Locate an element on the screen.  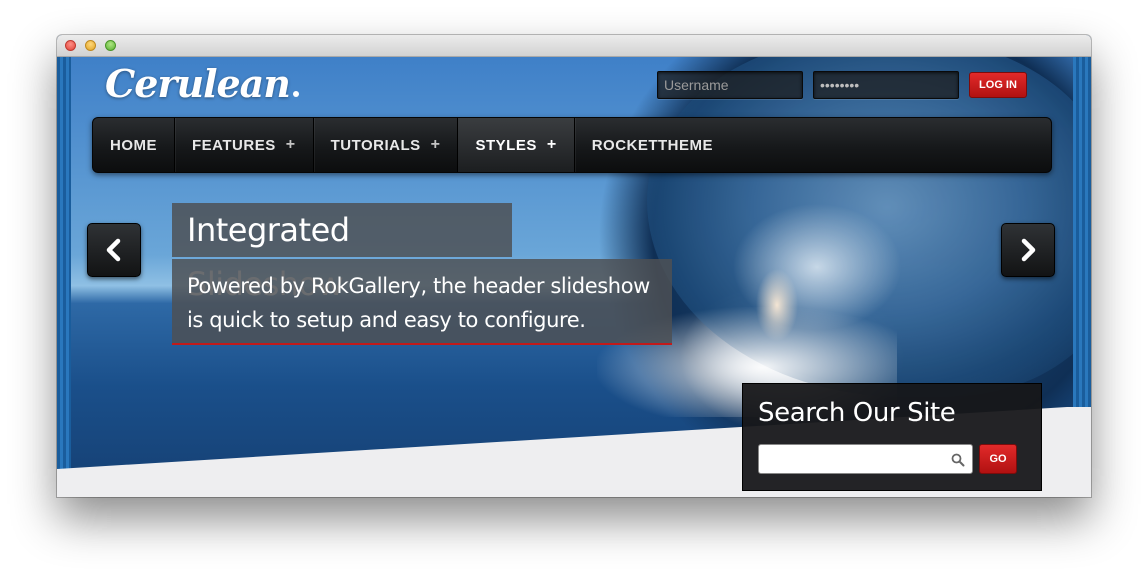
nav-item-label: HOME is located at coordinates (133, 145).